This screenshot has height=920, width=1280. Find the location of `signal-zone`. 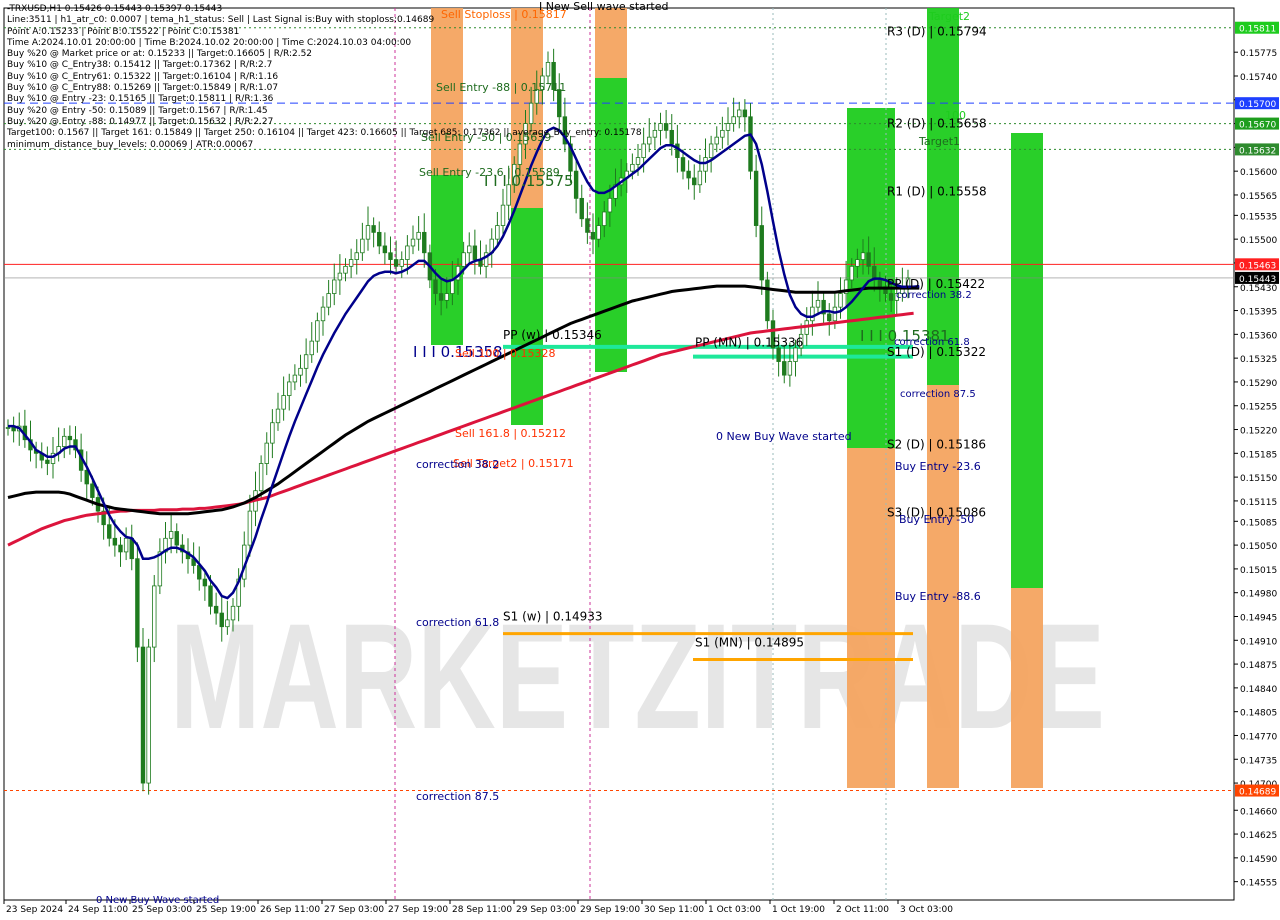

signal-zone is located at coordinates (527, 316).